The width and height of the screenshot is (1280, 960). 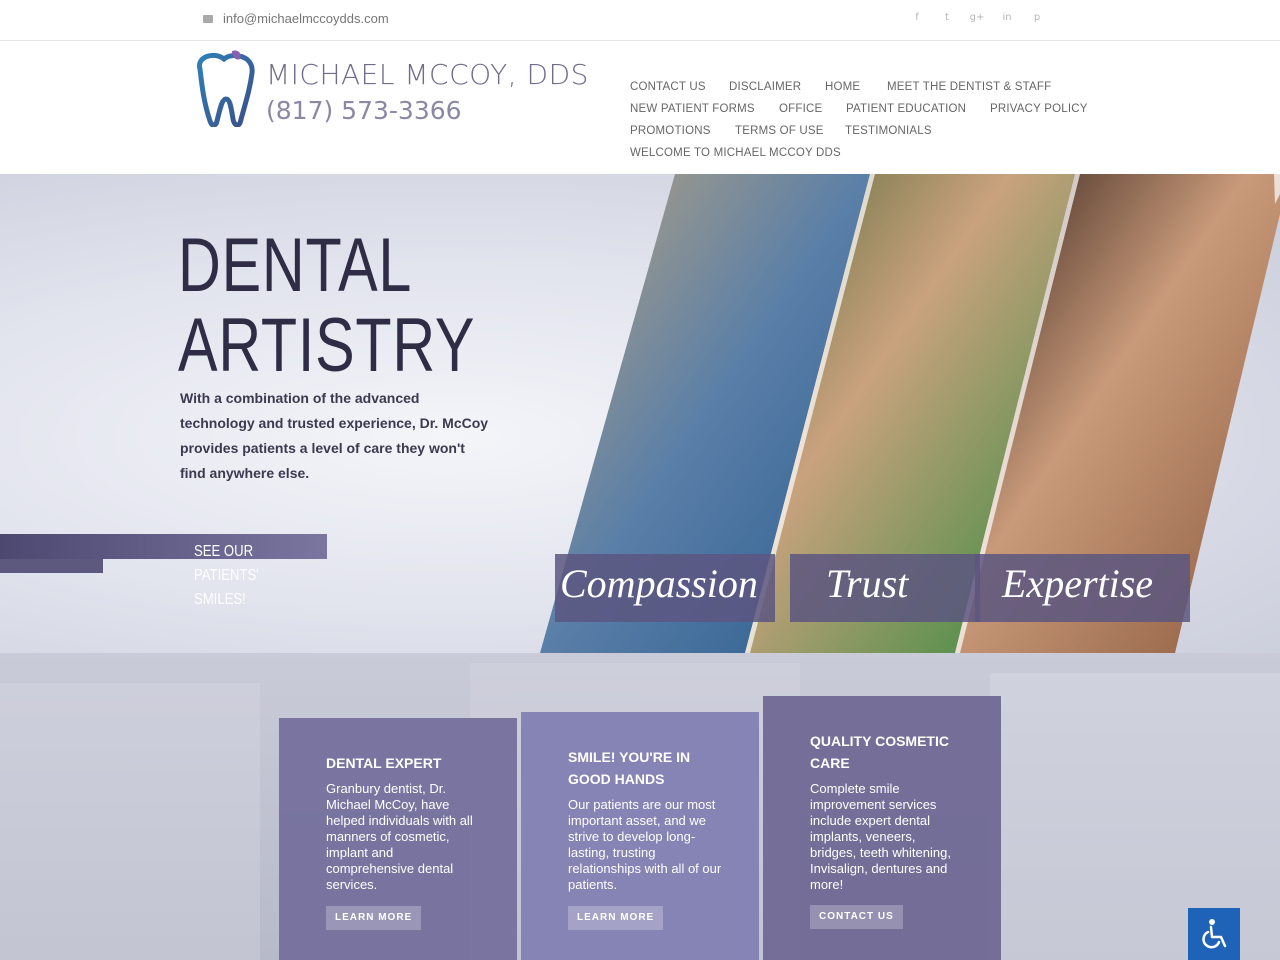 What do you see at coordinates (668, 87) in the screenshot?
I see `nav-contact-us: CONTACT US` at bounding box center [668, 87].